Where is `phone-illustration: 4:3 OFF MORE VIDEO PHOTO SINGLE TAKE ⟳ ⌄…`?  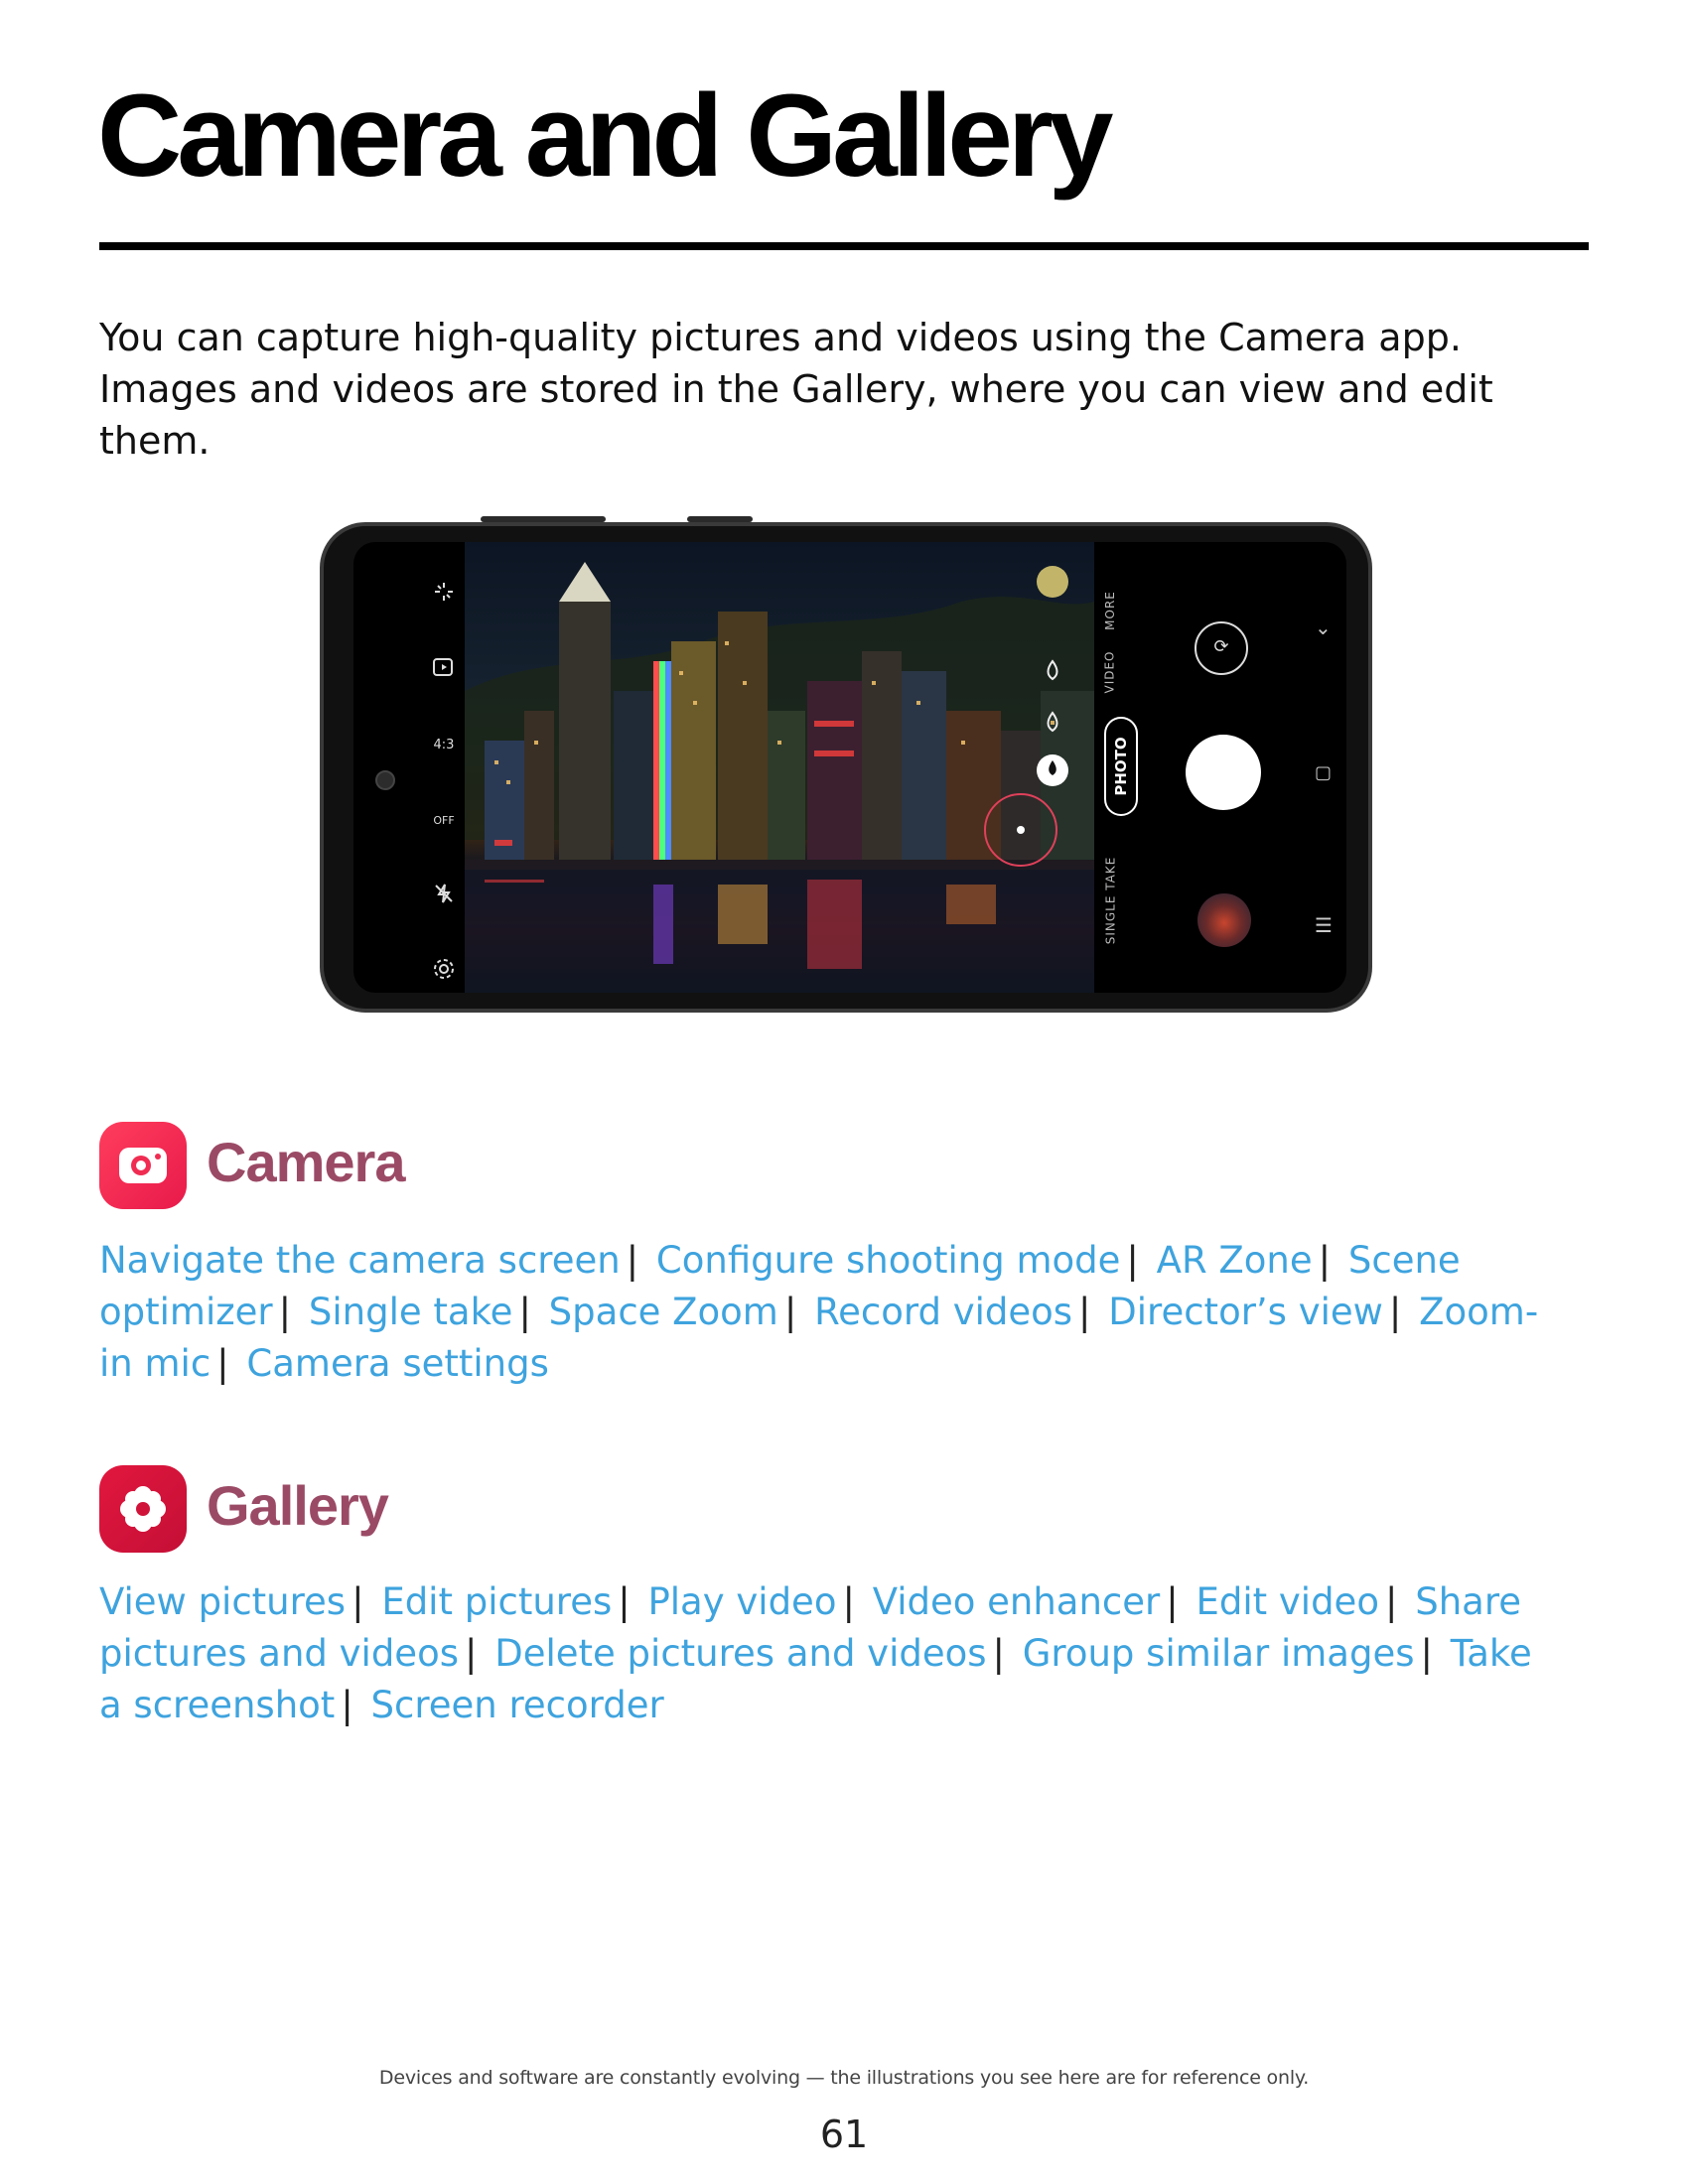
phone-illustration: 4:3 OFF MORE VIDEO PHOTO SINGLE TAKE ⟳ ⌄… is located at coordinates (846, 767).